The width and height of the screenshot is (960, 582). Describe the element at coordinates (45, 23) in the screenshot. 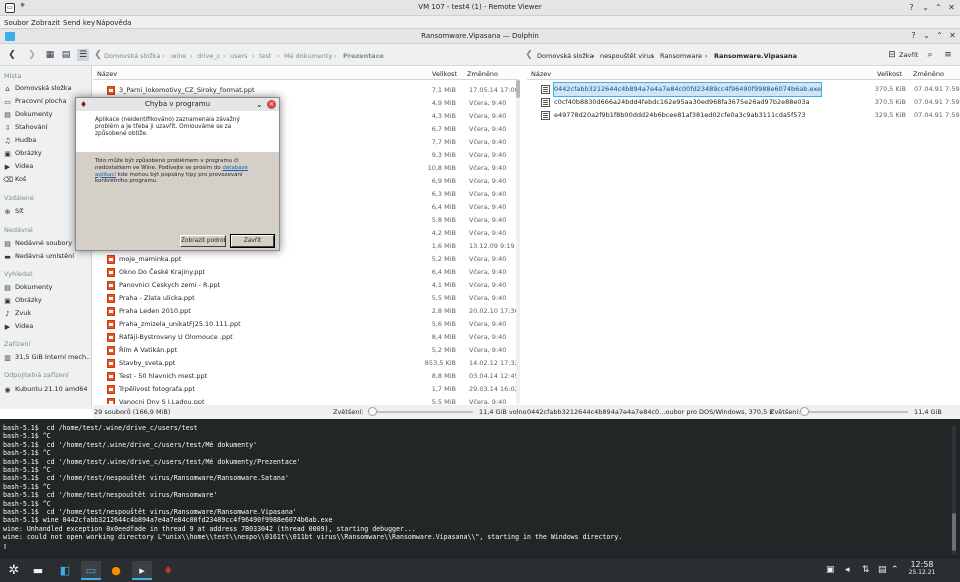

I see `menu-view: Zobrazit` at that location.